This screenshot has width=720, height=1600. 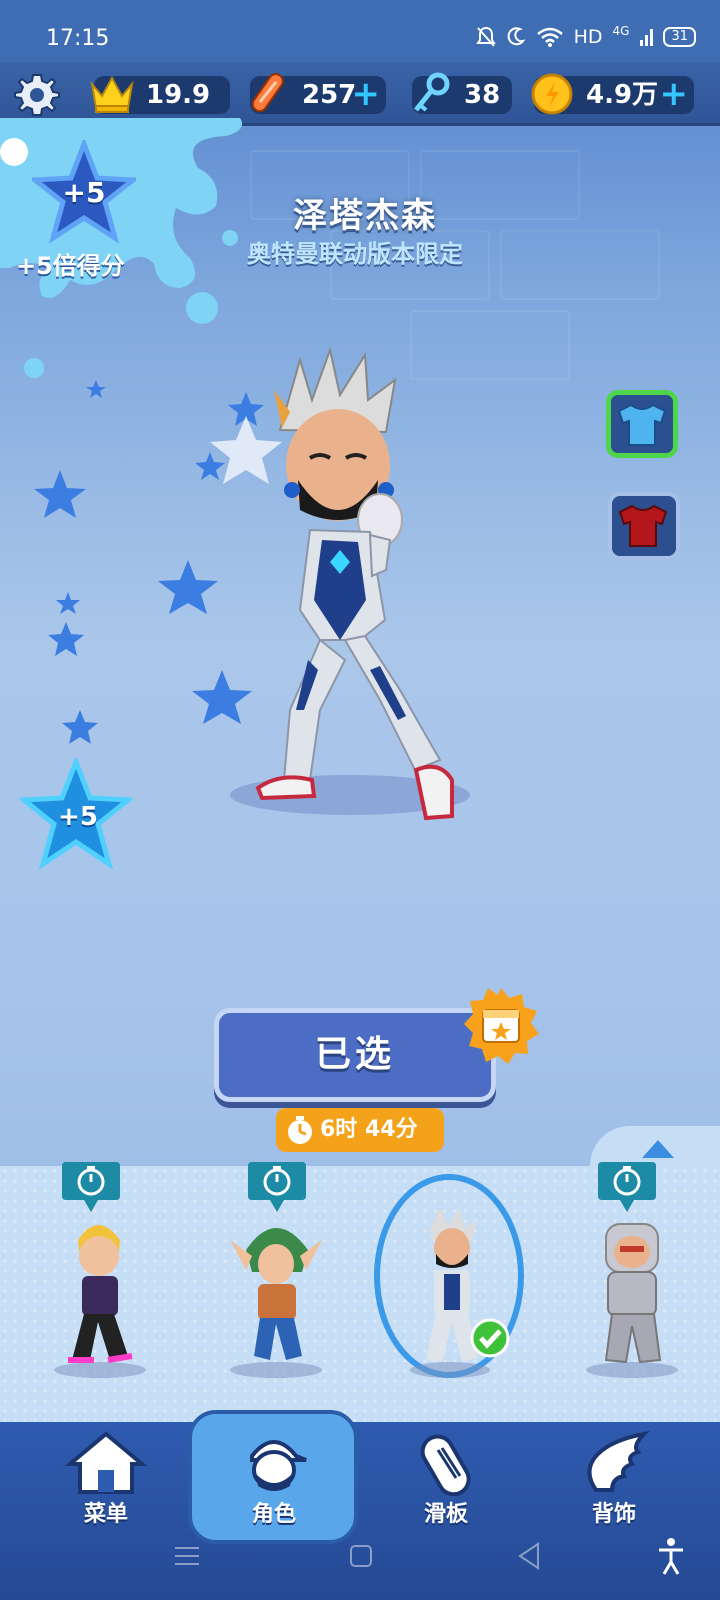 I want to click on network-label: HD, so click(x=588, y=37).